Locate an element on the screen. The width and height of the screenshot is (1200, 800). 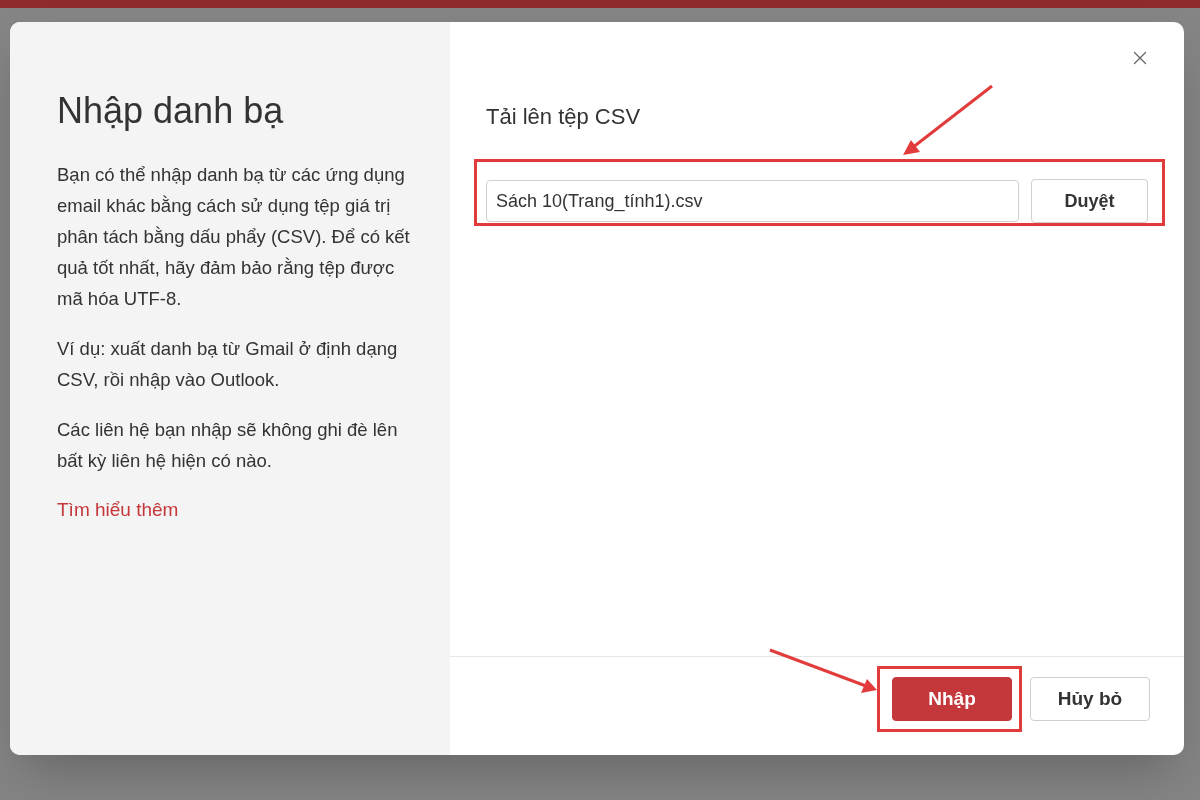
description-text: Các liên hệ bạn nhập sẽ không ghi đè lên bất kỳ liên hệ hiện có nào. is located at coordinates (228, 445).